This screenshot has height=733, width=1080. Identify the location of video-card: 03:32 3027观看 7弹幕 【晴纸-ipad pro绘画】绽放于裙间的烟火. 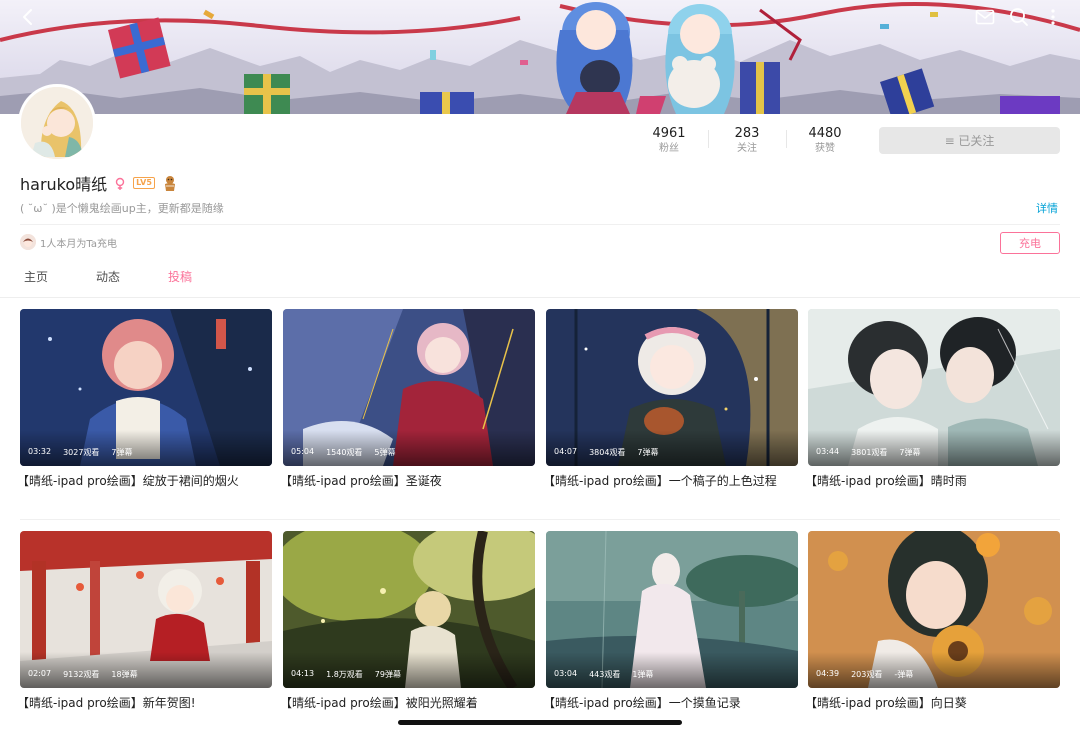
(144, 399).